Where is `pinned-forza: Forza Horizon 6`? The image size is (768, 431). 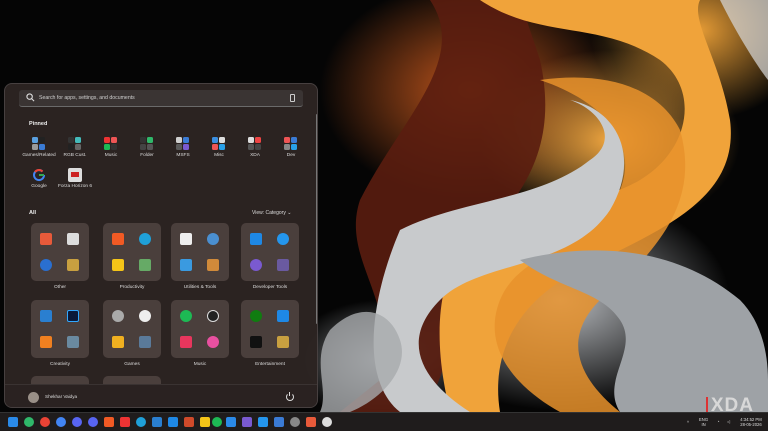 pinned-forza: Forza Horizon 6 is located at coordinates (75, 181).